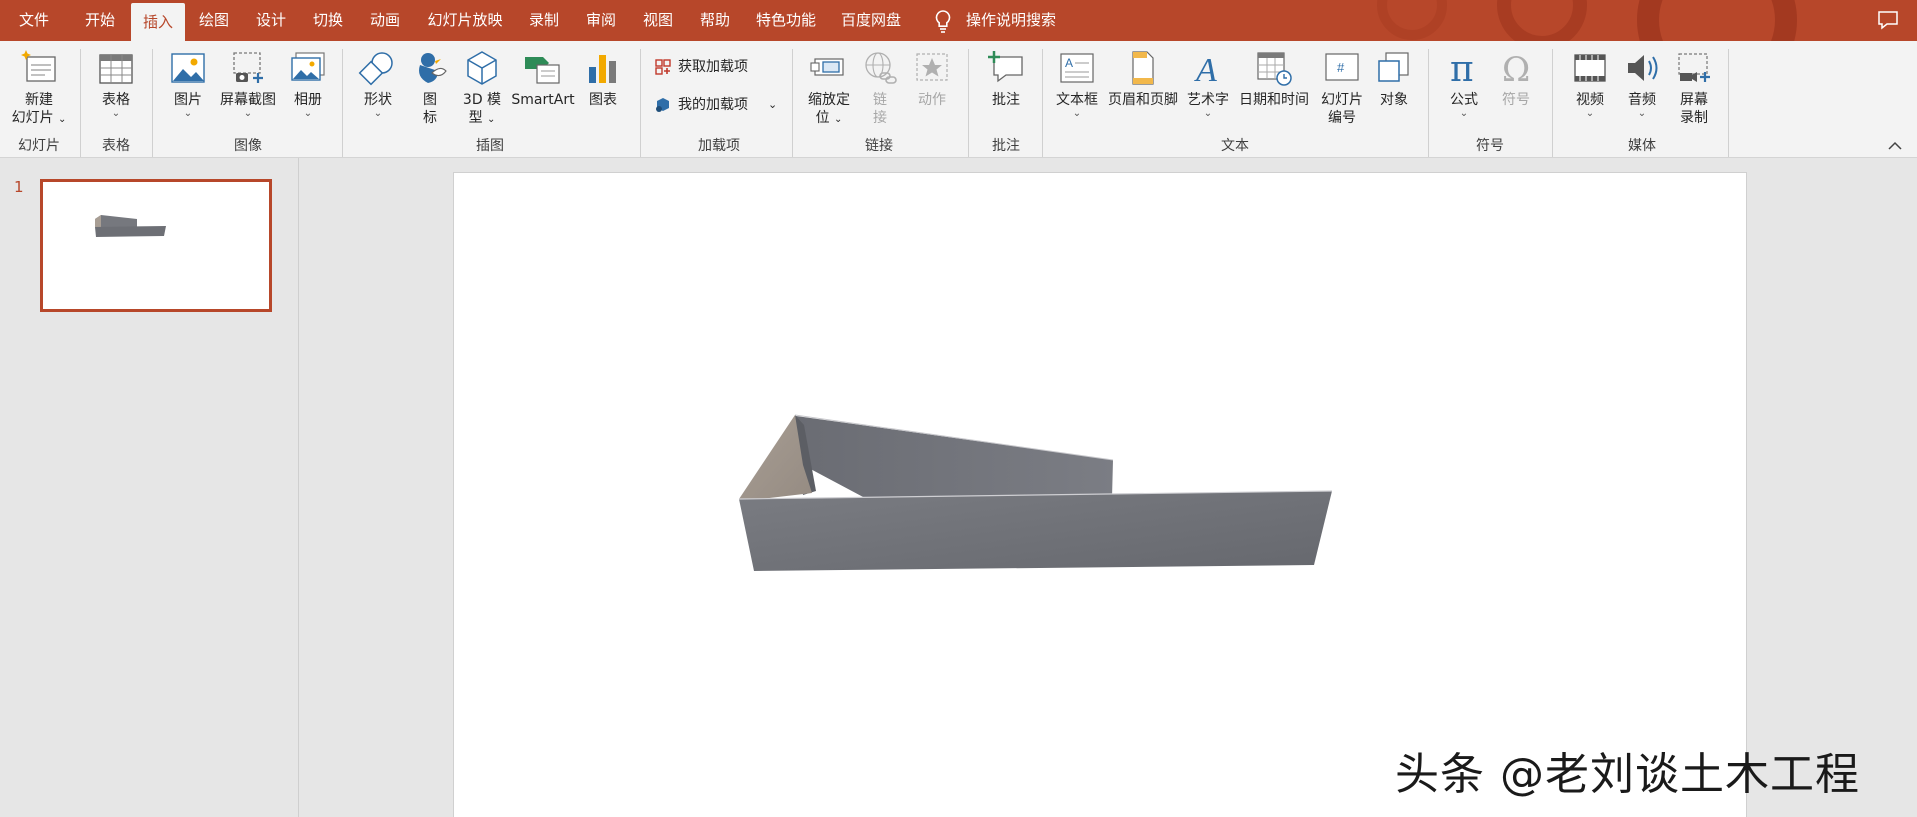 This screenshot has height=817, width=1917. Describe the element at coordinates (1642, 84) in the screenshot. I see `audio-button: 音频 ⌄` at that location.